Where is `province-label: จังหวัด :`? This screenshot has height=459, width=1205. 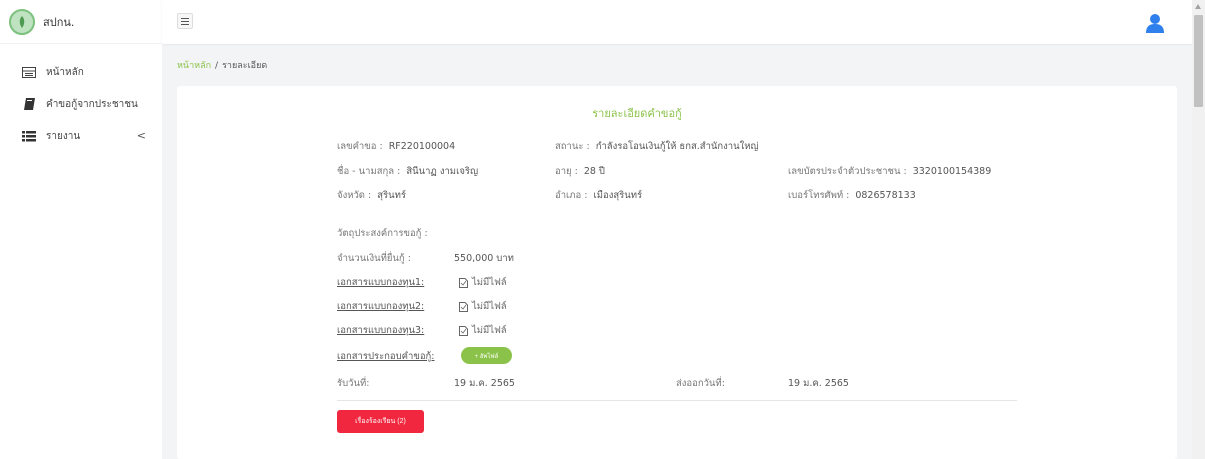
province-label: จังหวัด : is located at coordinates (354, 195).